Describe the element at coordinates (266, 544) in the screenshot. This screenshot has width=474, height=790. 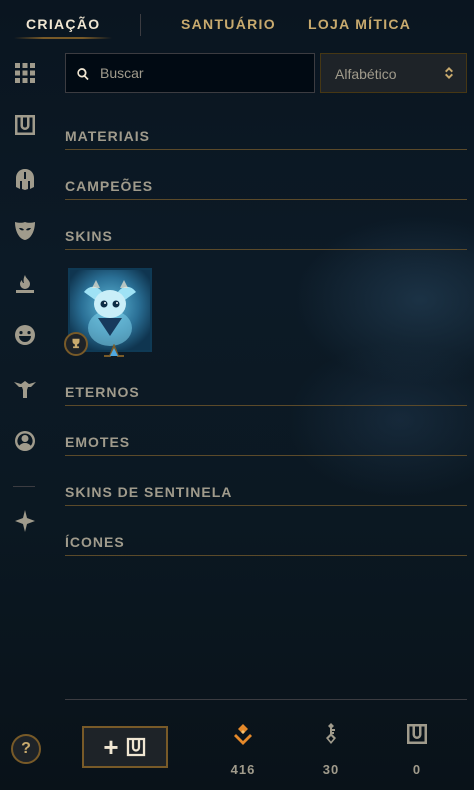
I see `category-icones: ÍCONES` at that location.